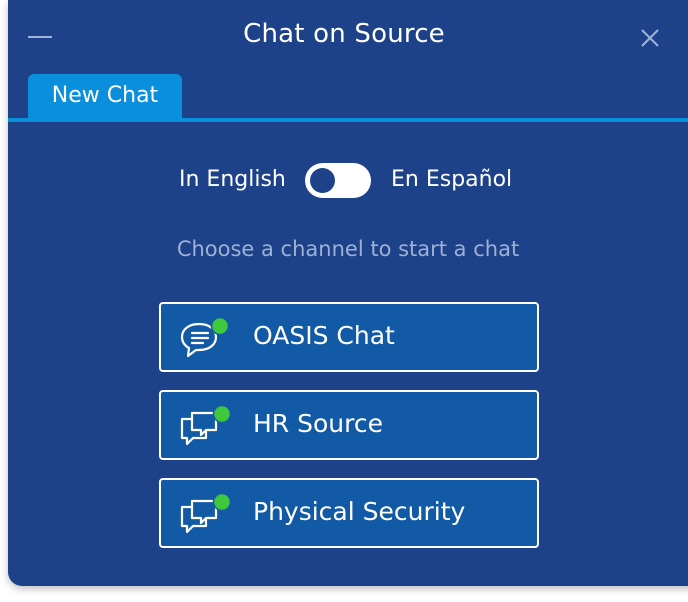 This screenshot has height=602, width=688. I want to click on channel-prompt: Choose a channel to start a chat, so click(348, 249).